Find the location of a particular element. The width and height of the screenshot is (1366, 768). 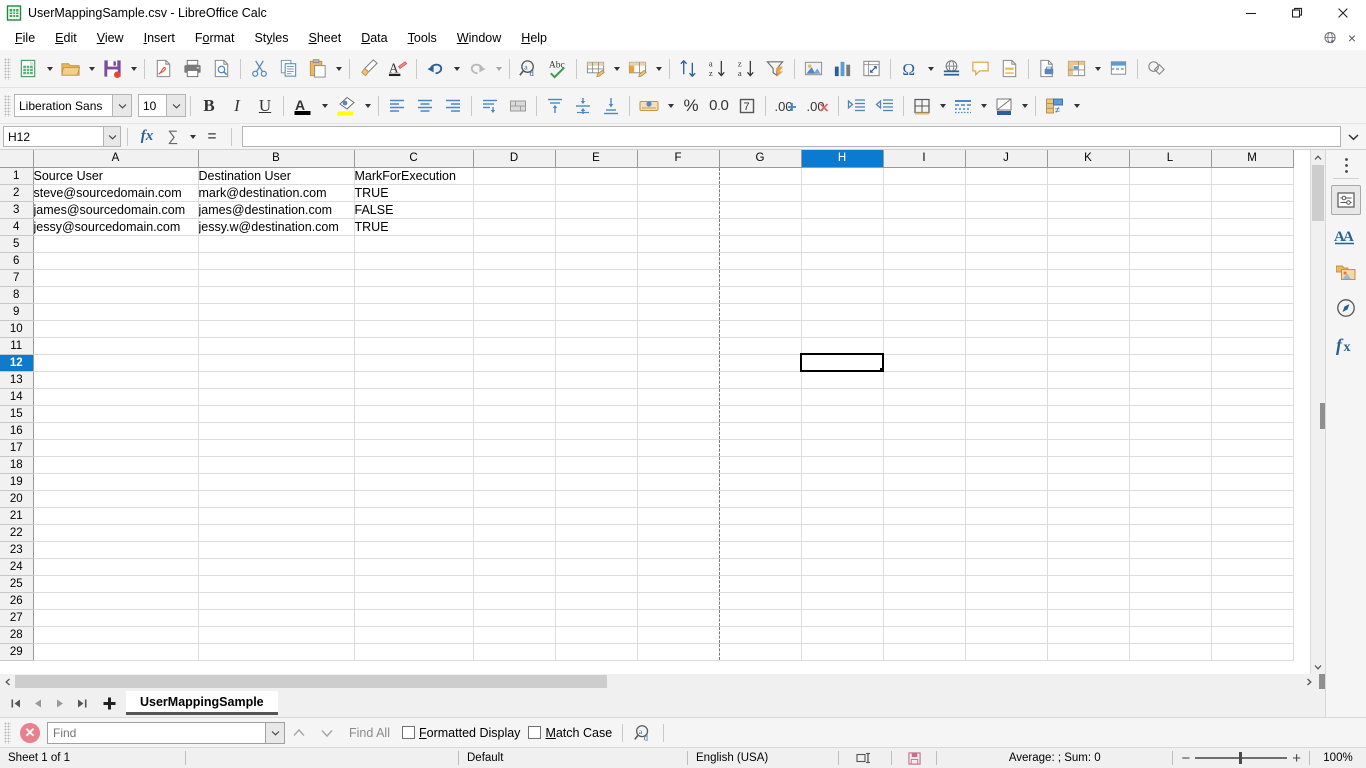

cell-h18 is located at coordinates (842, 465).